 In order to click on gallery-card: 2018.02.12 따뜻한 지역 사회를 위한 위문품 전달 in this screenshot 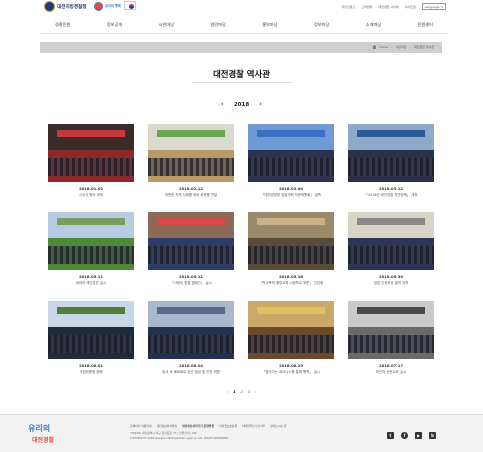, I will do `click(191, 160)`.